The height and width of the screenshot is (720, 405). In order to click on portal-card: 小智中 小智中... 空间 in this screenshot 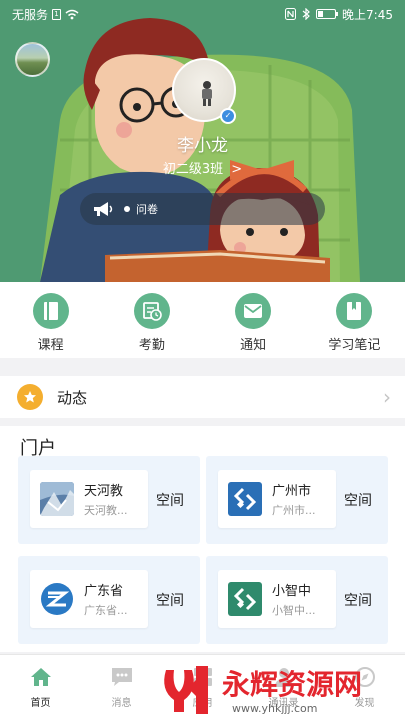, I will do `click(297, 600)`.